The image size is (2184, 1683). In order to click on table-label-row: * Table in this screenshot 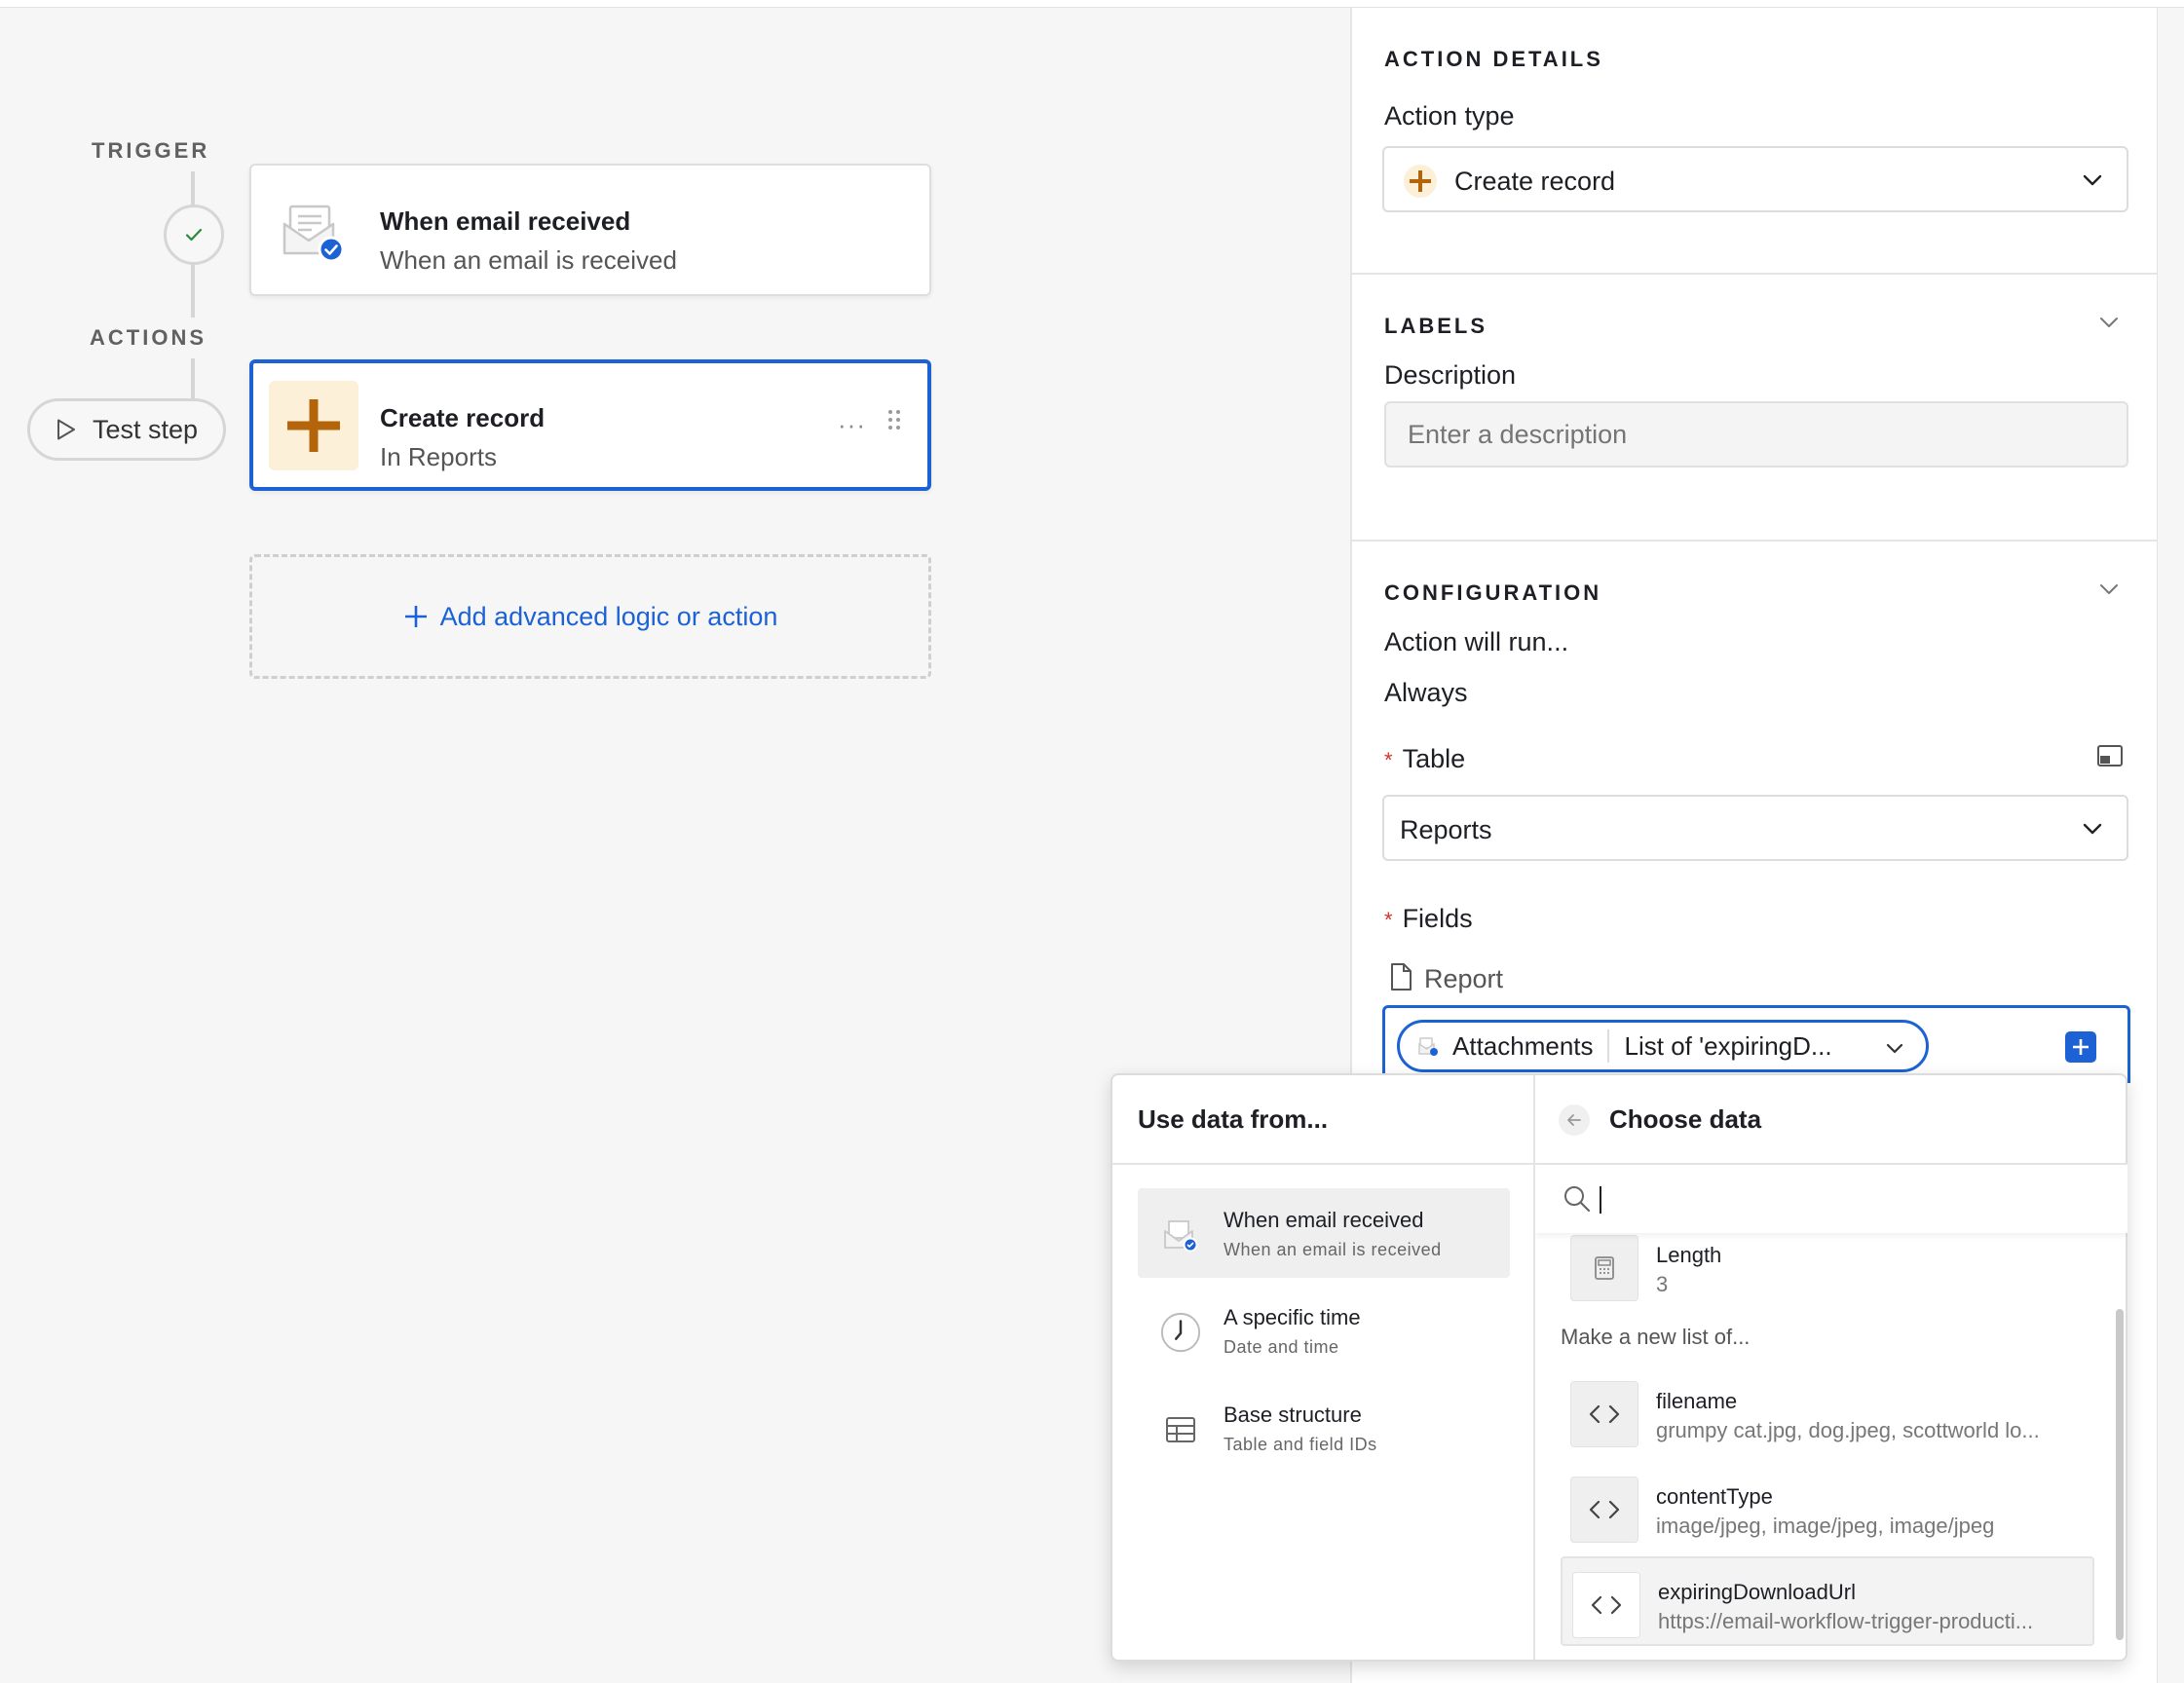, I will do `click(1424, 759)`.